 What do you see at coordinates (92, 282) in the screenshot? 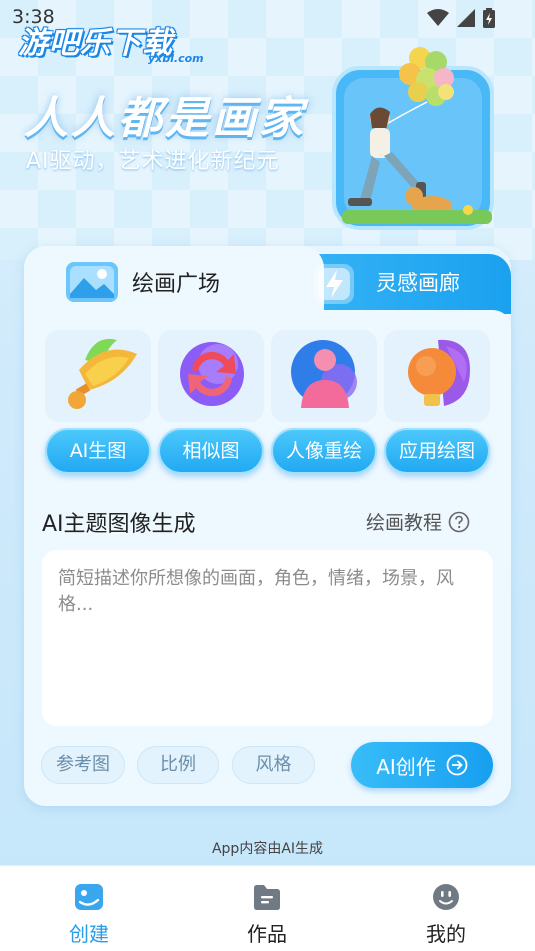
I see `picture-icon` at bounding box center [92, 282].